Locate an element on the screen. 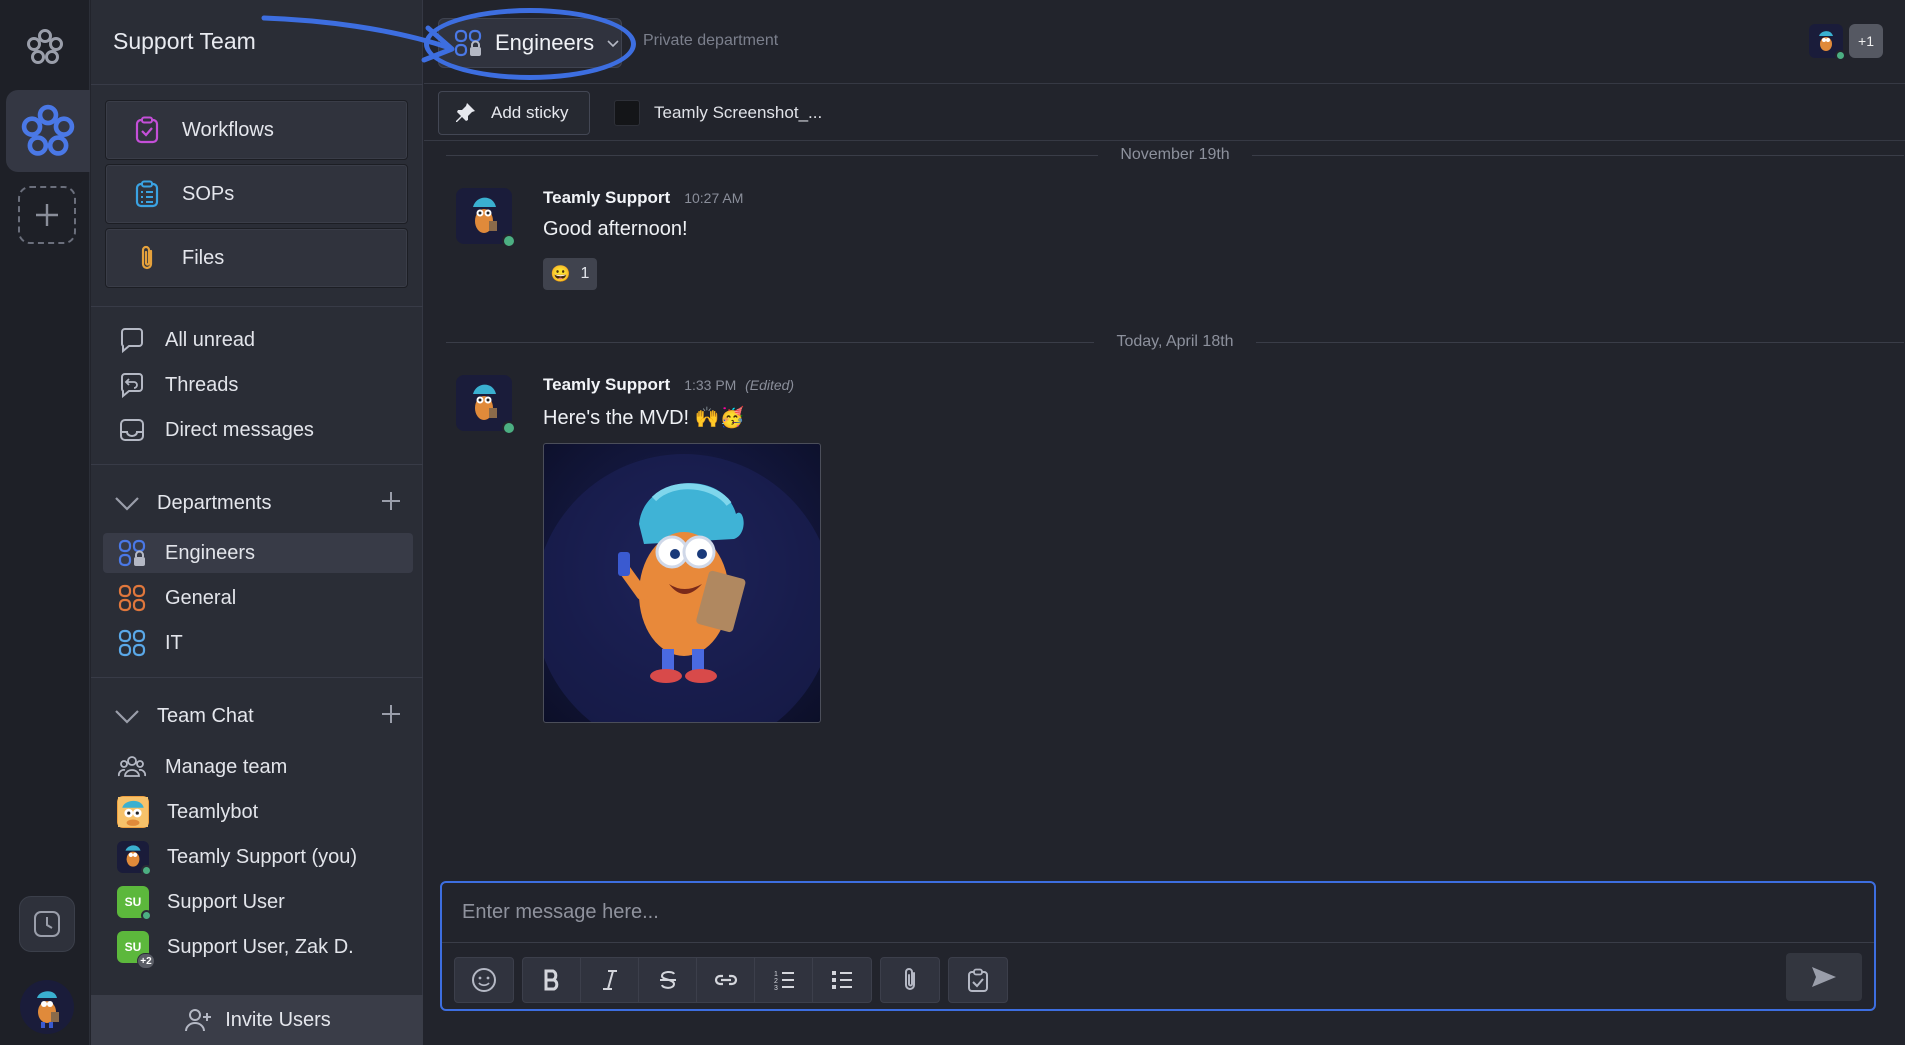 The height and width of the screenshot is (1045, 1905). paperclip-icon is located at coordinates (910, 979).